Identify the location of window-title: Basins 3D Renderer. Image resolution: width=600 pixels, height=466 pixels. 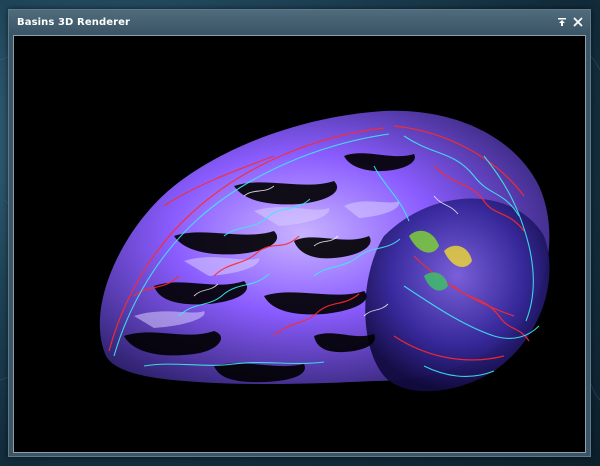
(74, 22).